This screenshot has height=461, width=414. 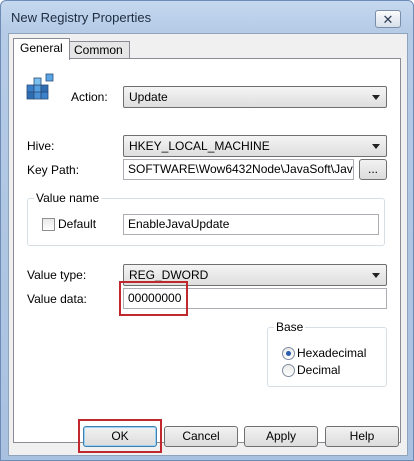 What do you see at coordinates (77, 224) in the screenshot?
I see `default-checkbox-label: Default` at bounding box center [77, 224].